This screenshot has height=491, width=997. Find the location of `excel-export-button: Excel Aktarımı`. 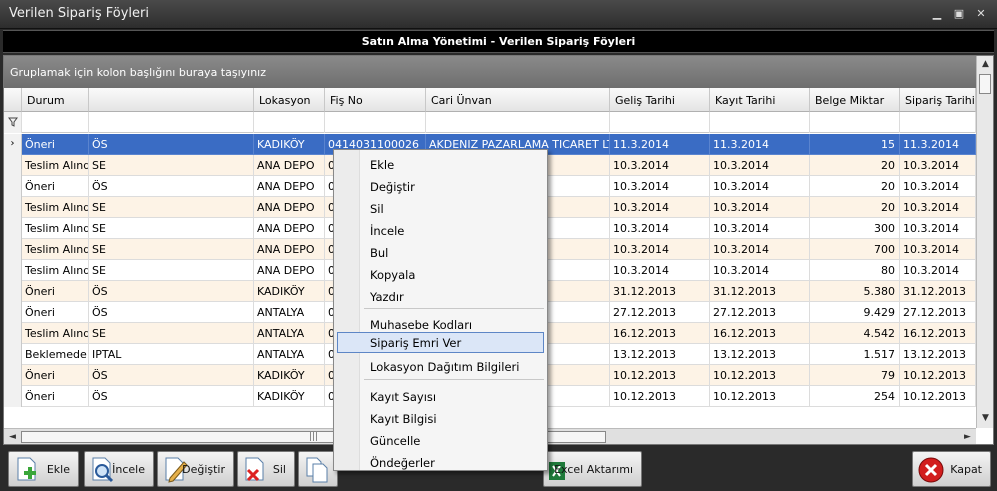

excel-export-button: Excel Aktarımı is located at coordinates (592, 469).